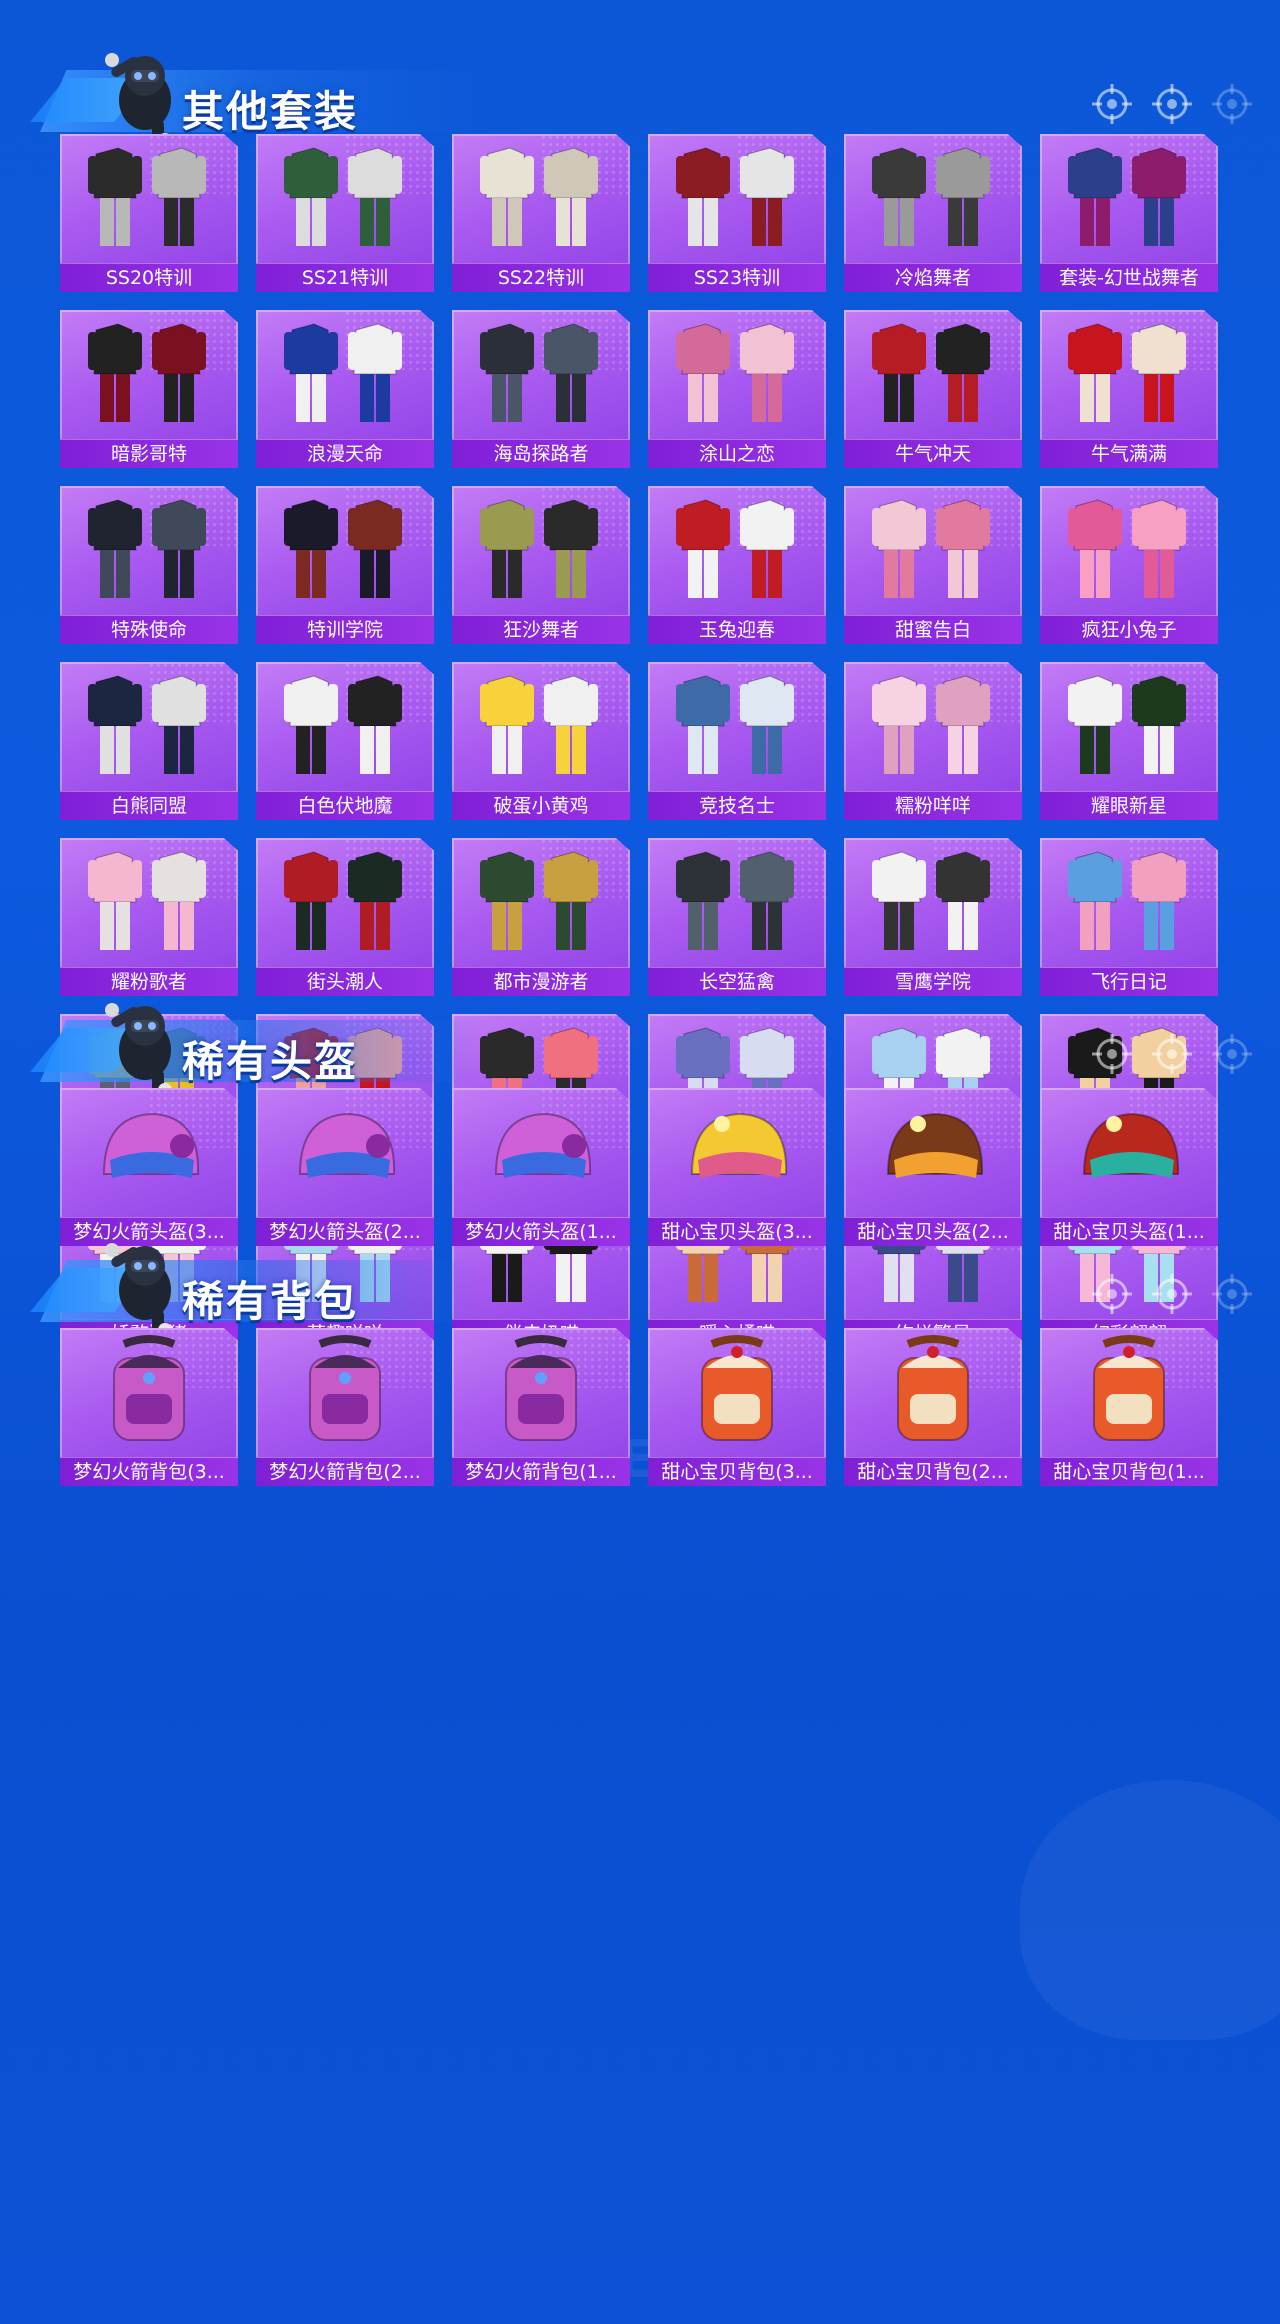  What do you see at coordinates (541, 277) in the screenshot?
I see `card-label: SS22特训` at bounding box center [541, 277].